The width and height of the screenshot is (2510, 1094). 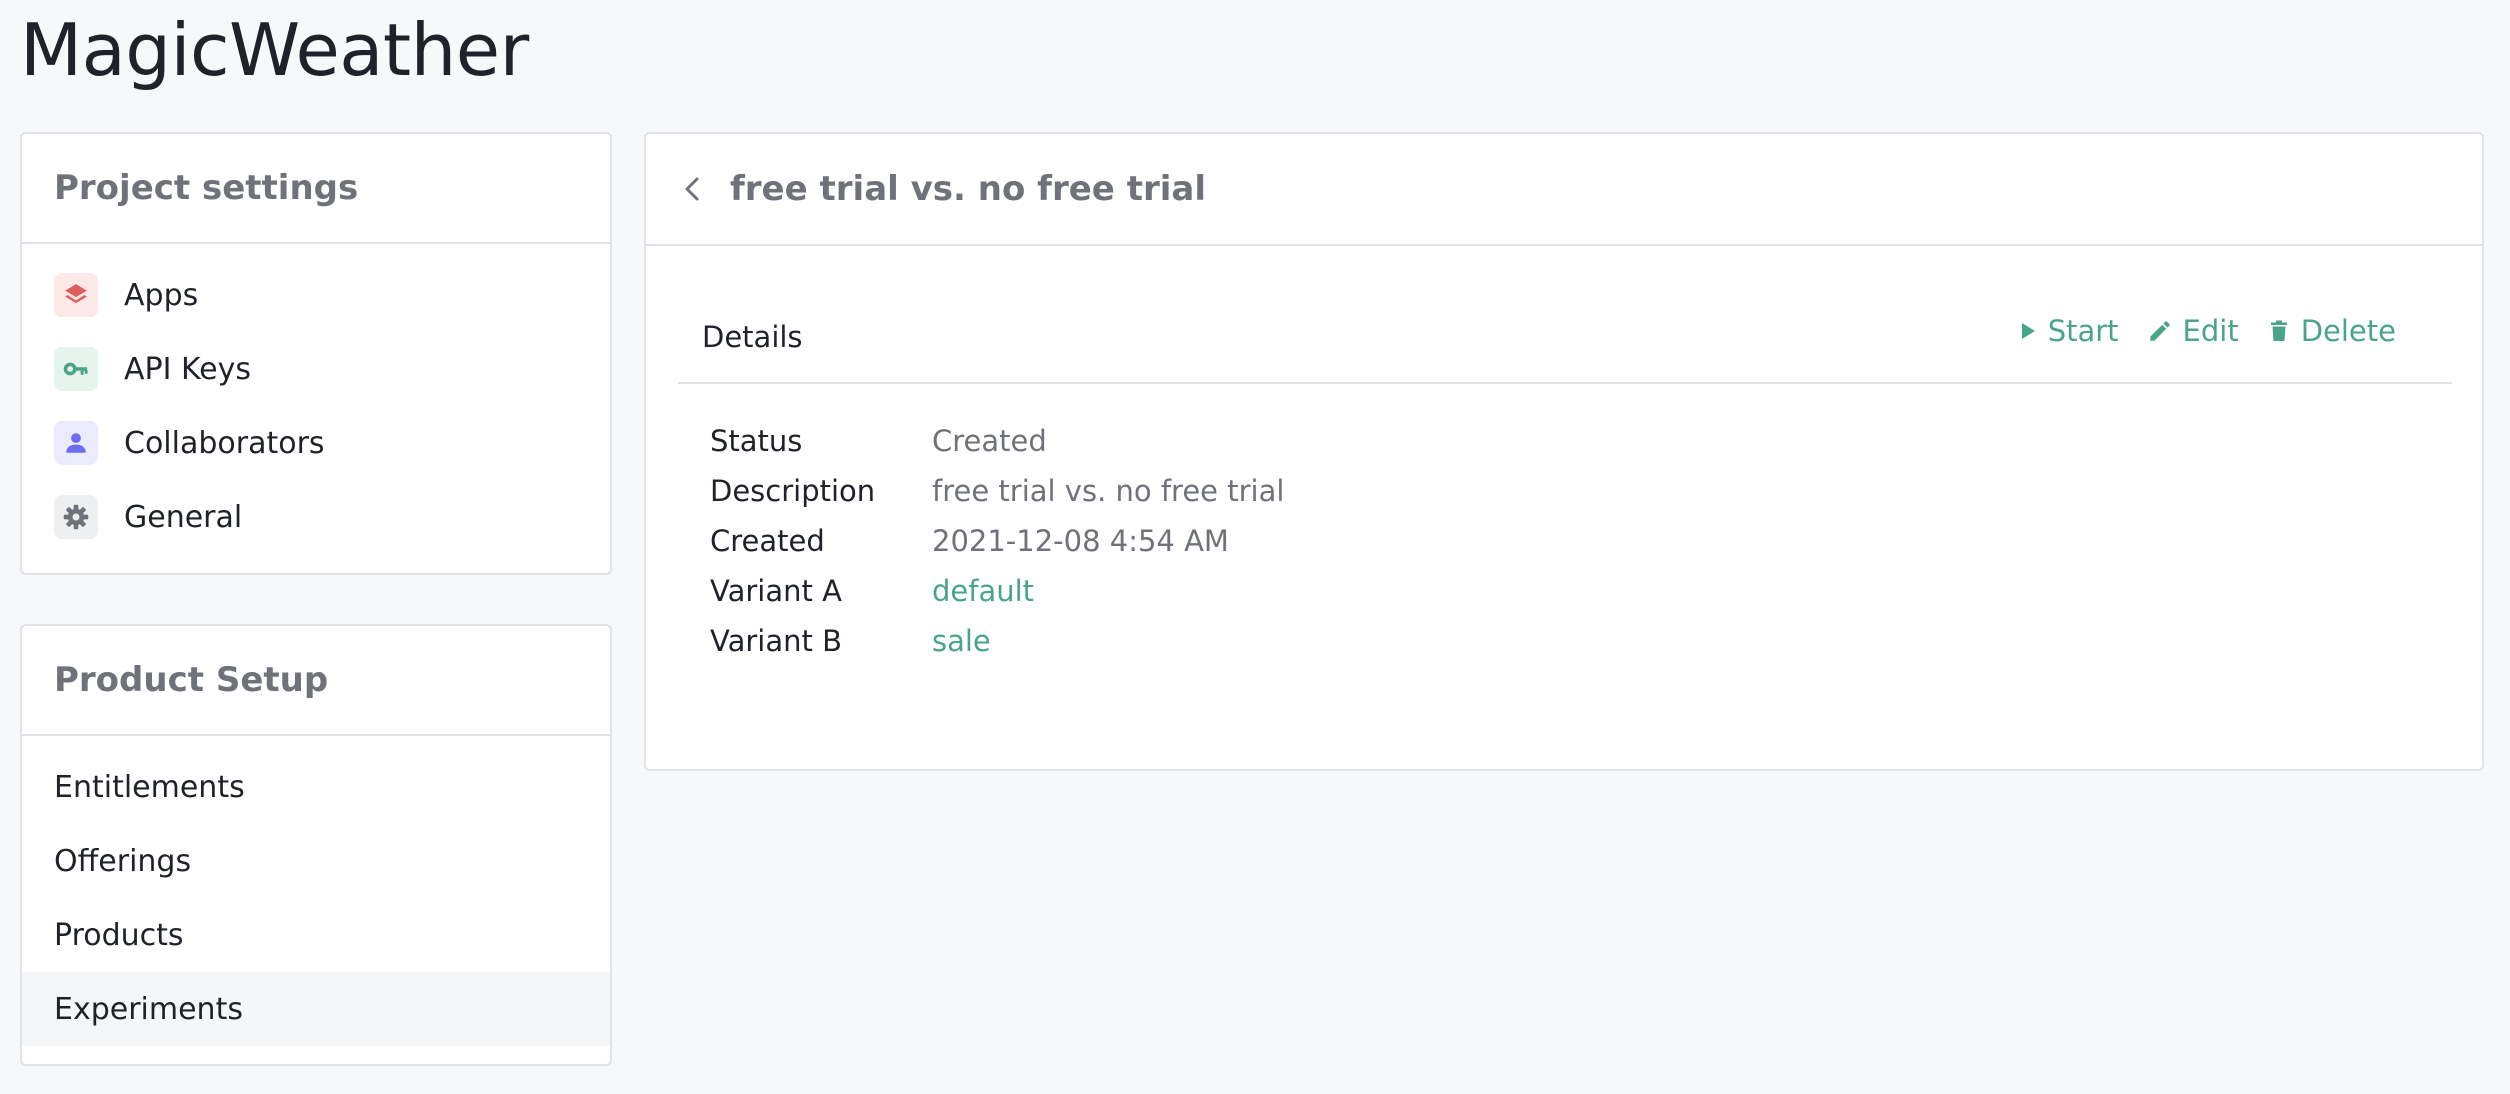 I want to click on product-setup-title: Product Setup, so click(x=316, y=681).